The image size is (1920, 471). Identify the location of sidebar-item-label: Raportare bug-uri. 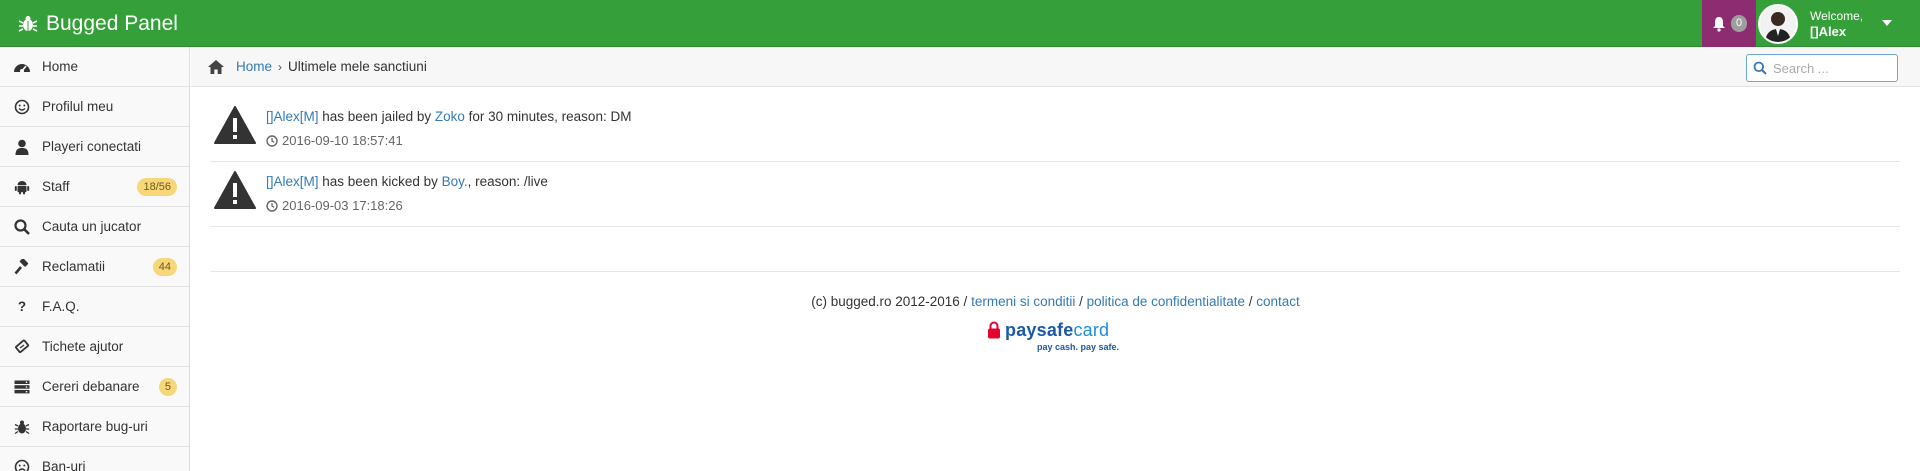
(95, 426).